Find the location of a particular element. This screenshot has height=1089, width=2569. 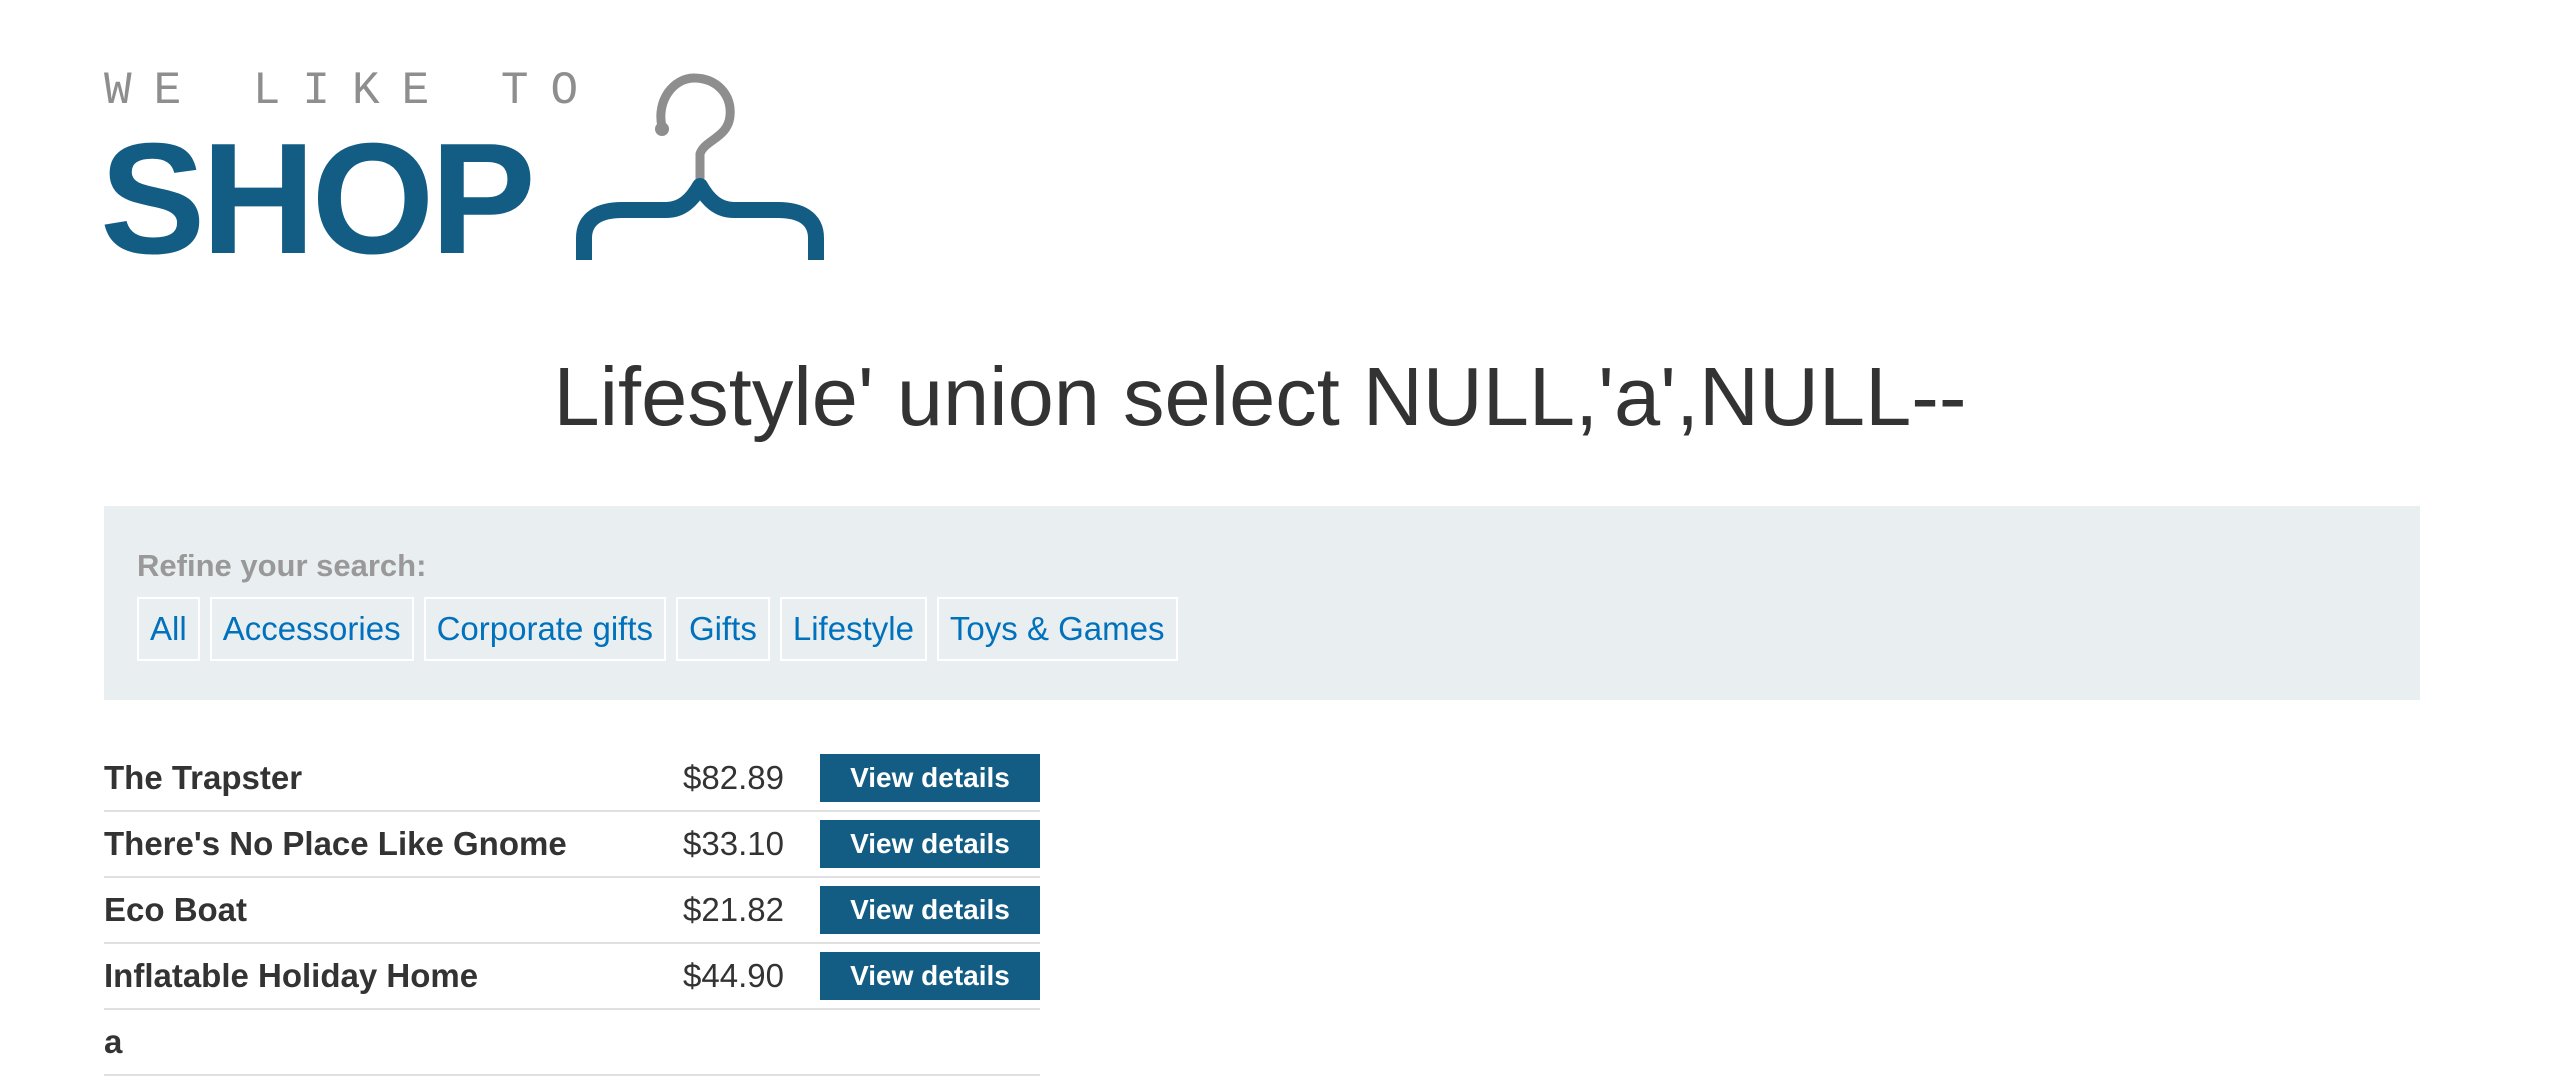

logo-brand: SHOP is located at coordinates (318, 199).